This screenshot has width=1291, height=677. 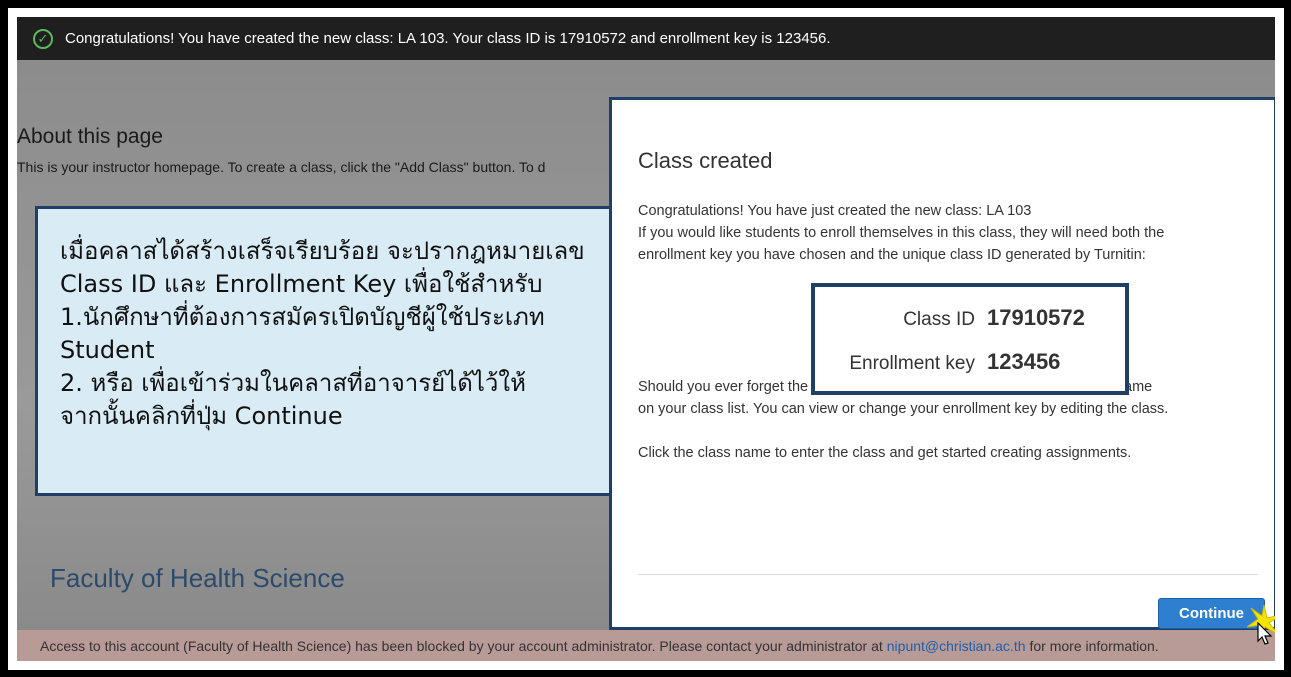 I want to click on faculty-name-link: Faculty of Health Science, so click(x=197, y=578).